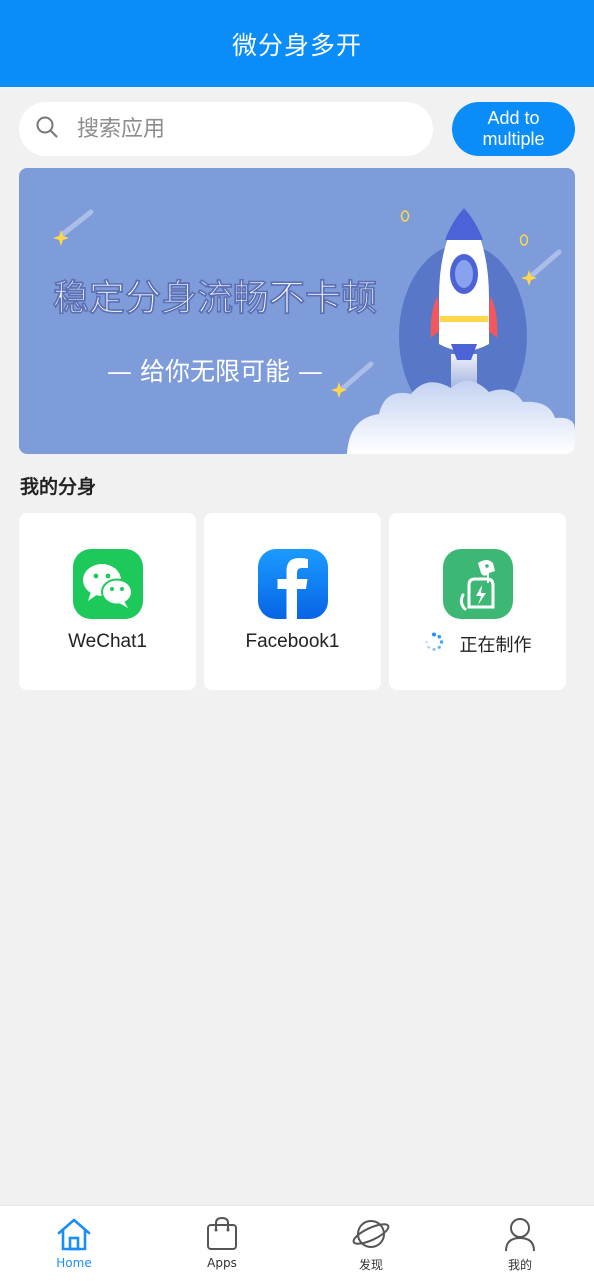 This screenshot has height=1281, width=594. I want to click on nav-item-apps: Apps, so click(222, 1243).